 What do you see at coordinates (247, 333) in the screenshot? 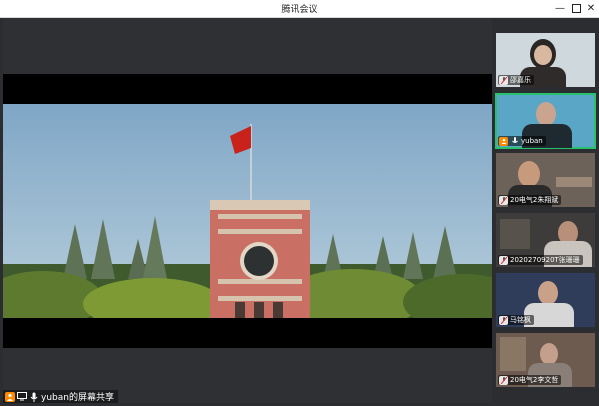
I see `letterbox-bottom` at bounding box center [247, 333].